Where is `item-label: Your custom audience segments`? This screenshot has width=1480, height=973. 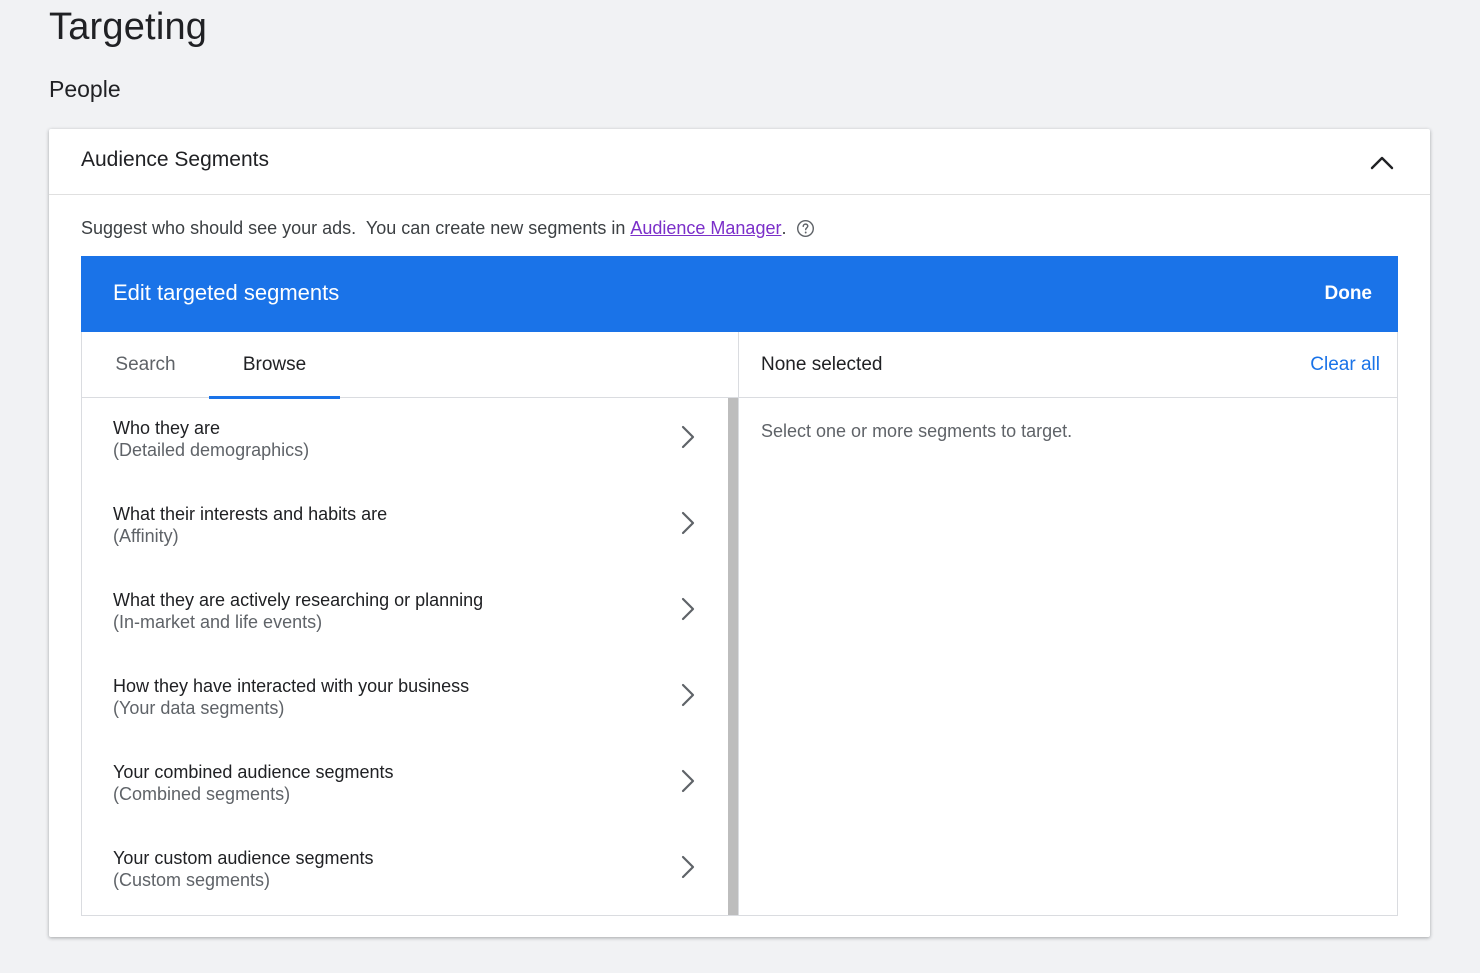 item-label: Your custom audience segments is located at coordinates (243, 858).